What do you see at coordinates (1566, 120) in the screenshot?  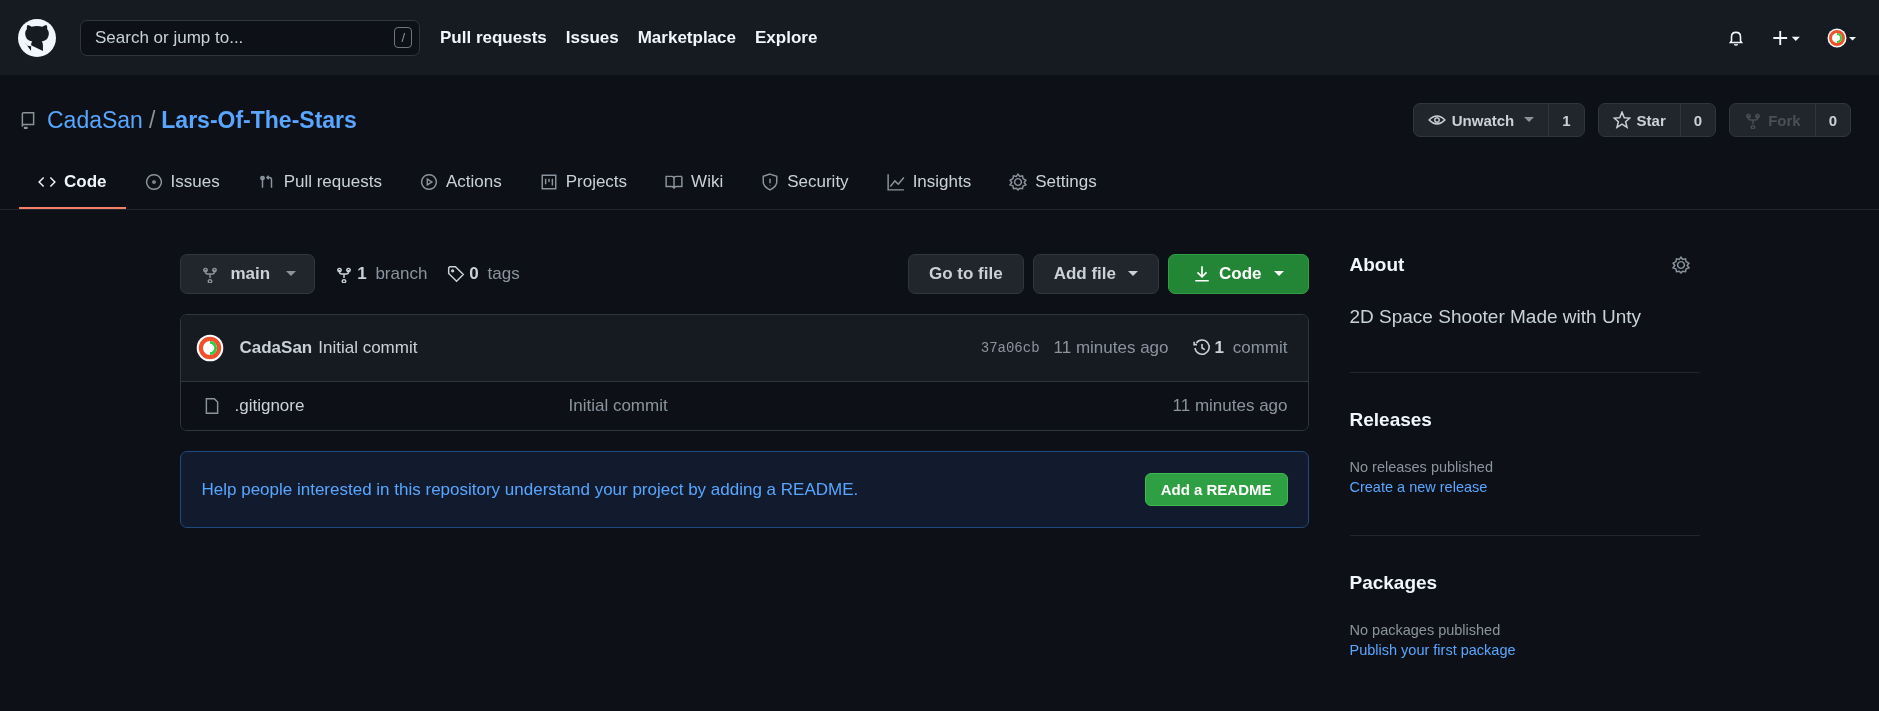 I see `count-badge: 1` at bounding box center [1566, 120].